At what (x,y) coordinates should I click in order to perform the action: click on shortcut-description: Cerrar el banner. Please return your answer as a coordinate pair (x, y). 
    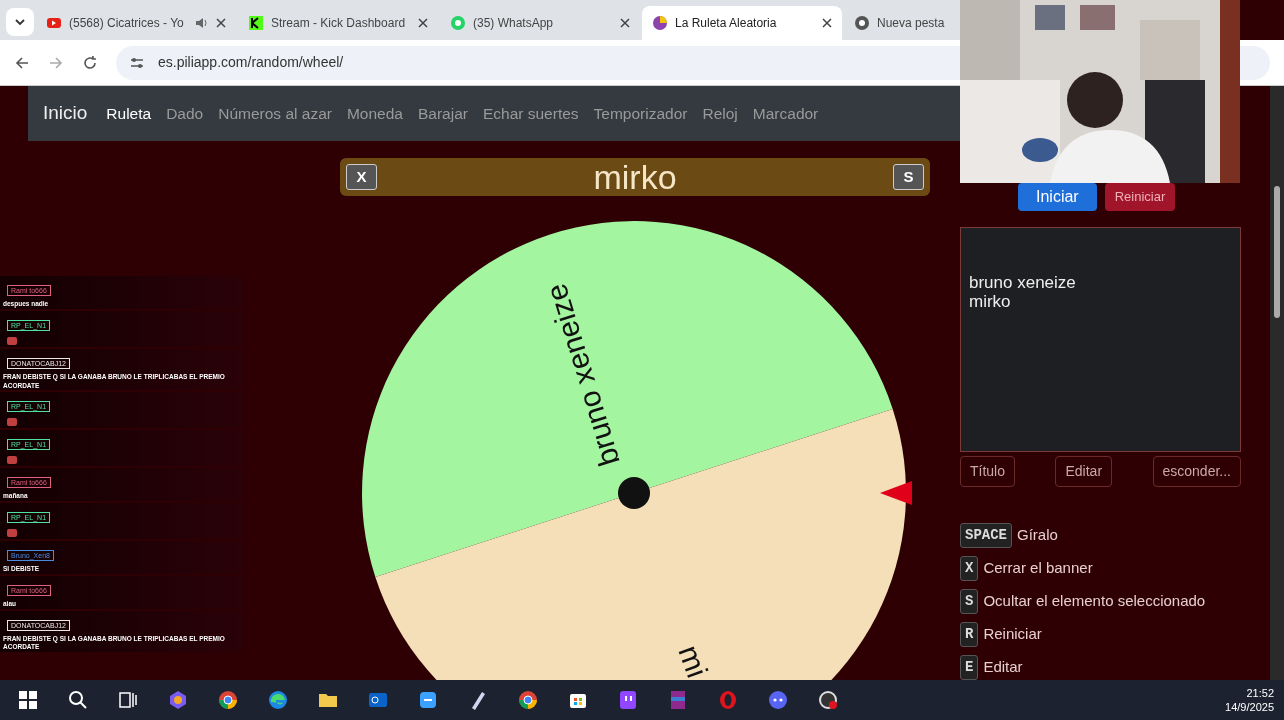
    Looking at the image, I should click on (1038, 568).